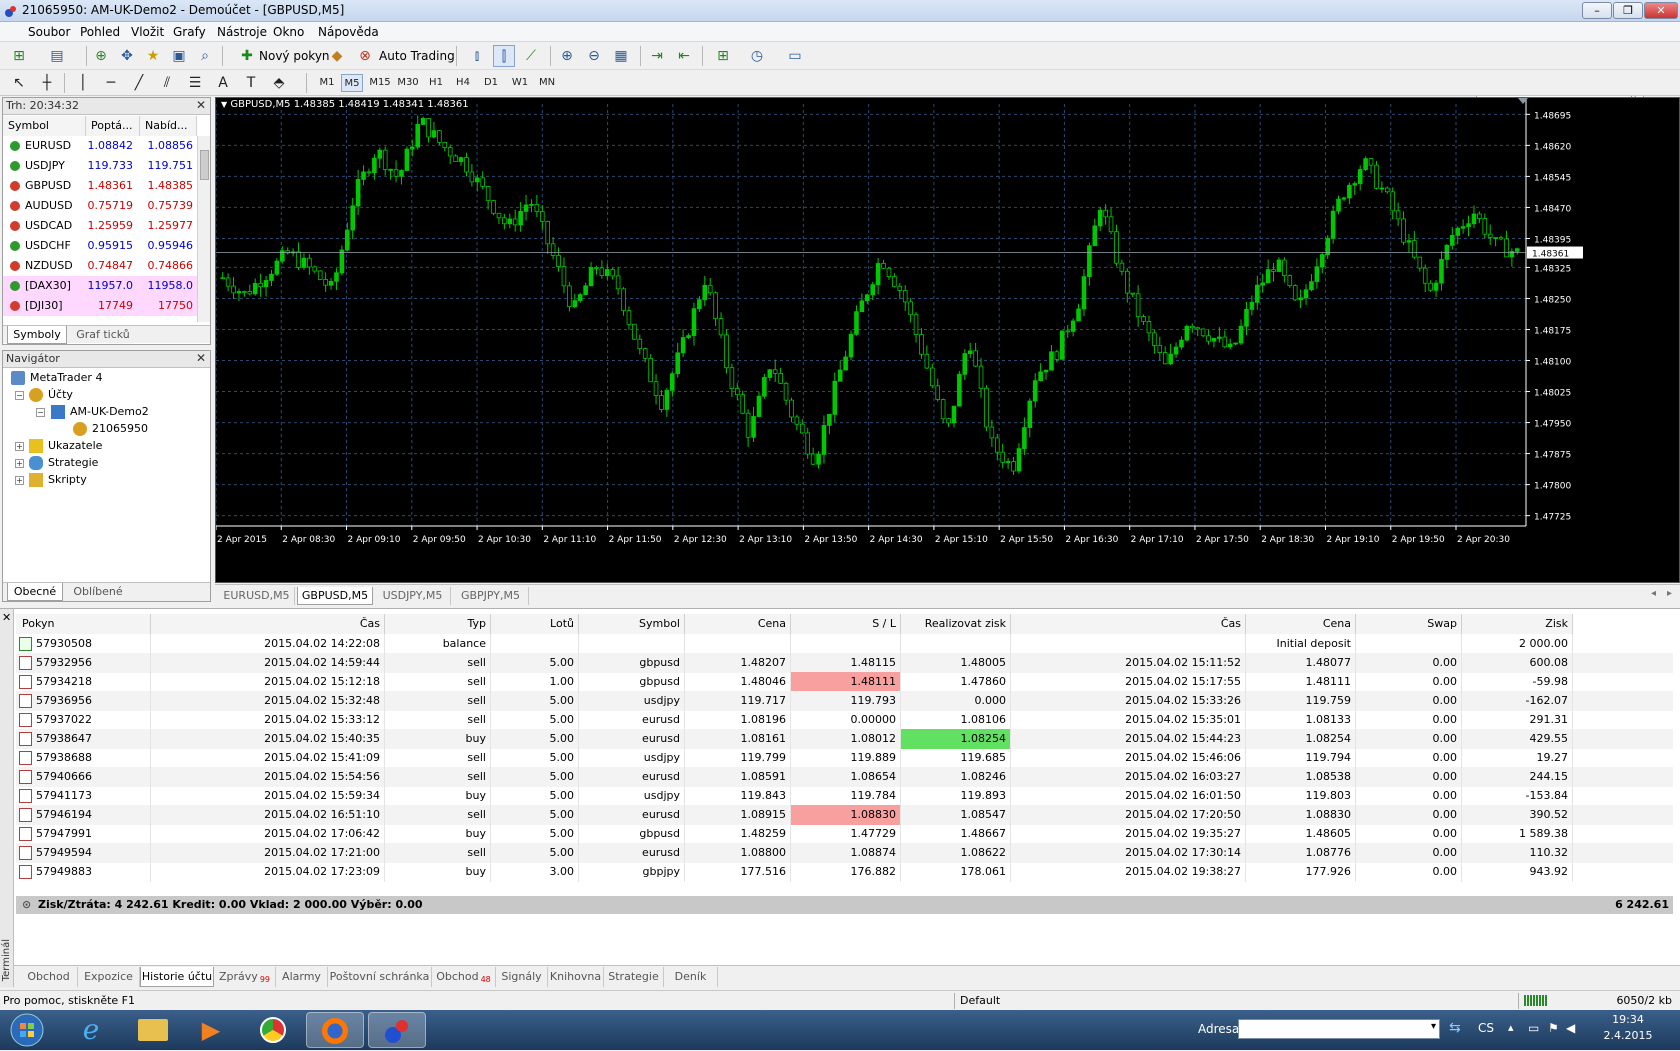 Image resolution: width=1680 pixels, height=1051 pixels. Describe the element at coordinates (547, 83) in the screenshot. I see `timeframe-mn: MN` at that location.